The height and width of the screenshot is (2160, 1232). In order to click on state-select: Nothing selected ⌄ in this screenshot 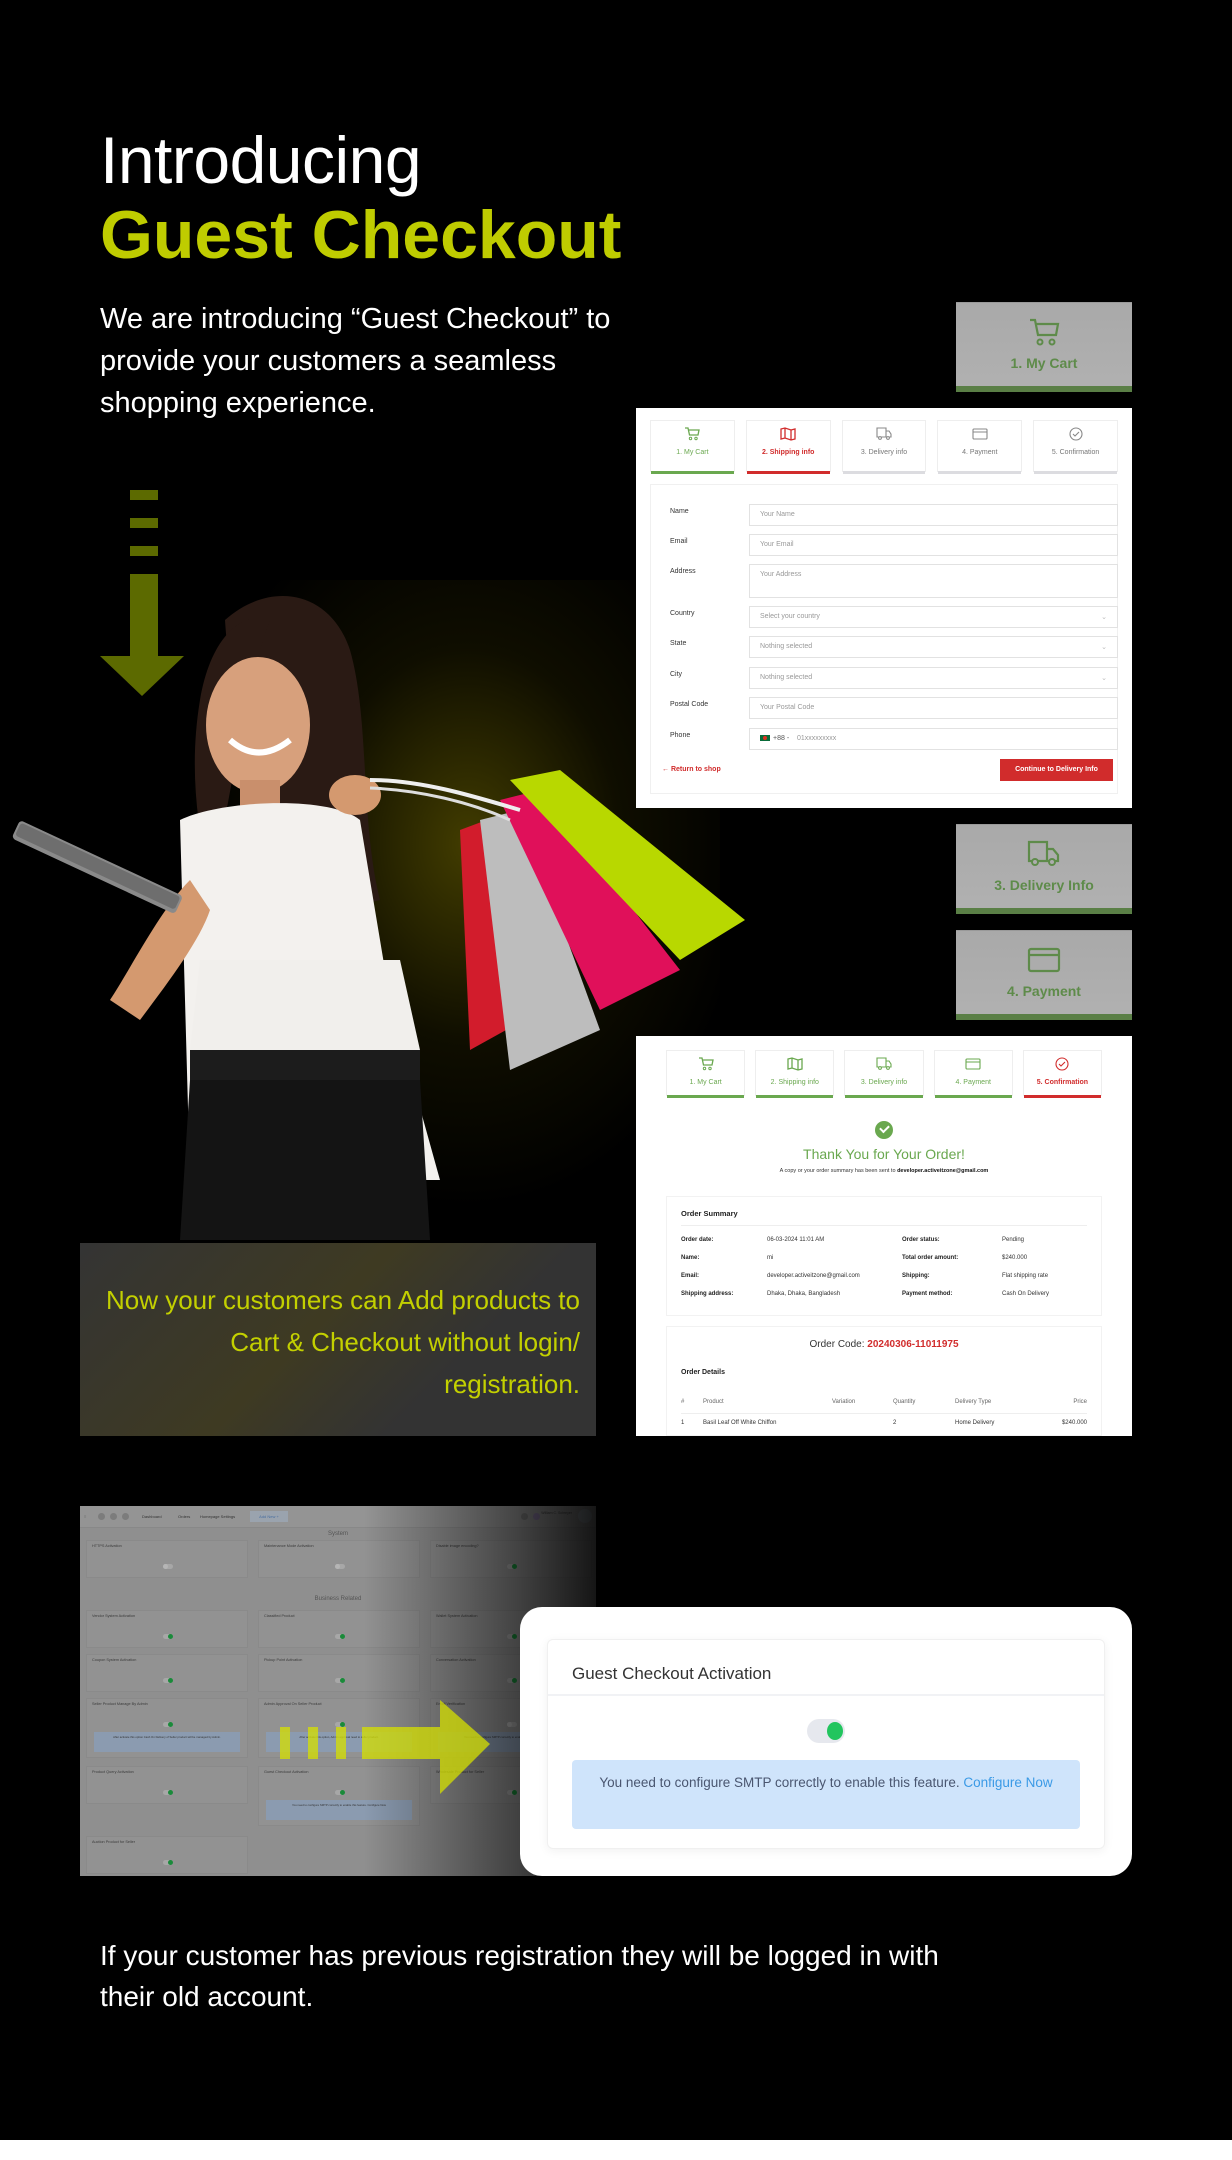, I will do `click(933, 647)`.